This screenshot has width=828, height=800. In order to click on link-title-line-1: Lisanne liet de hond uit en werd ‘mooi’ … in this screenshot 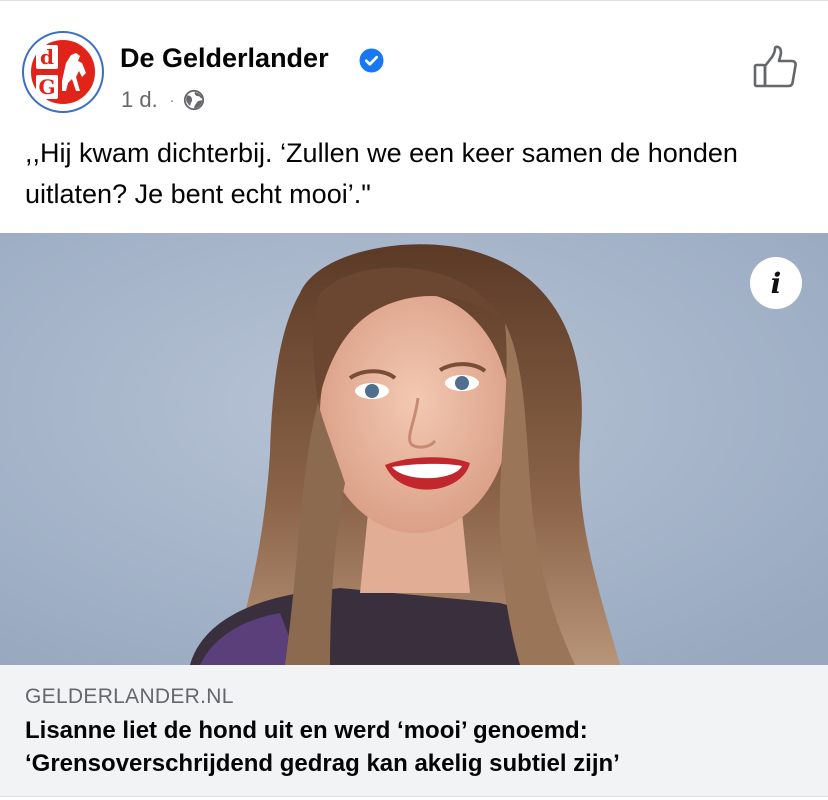, I will do `click(306, 730)`.